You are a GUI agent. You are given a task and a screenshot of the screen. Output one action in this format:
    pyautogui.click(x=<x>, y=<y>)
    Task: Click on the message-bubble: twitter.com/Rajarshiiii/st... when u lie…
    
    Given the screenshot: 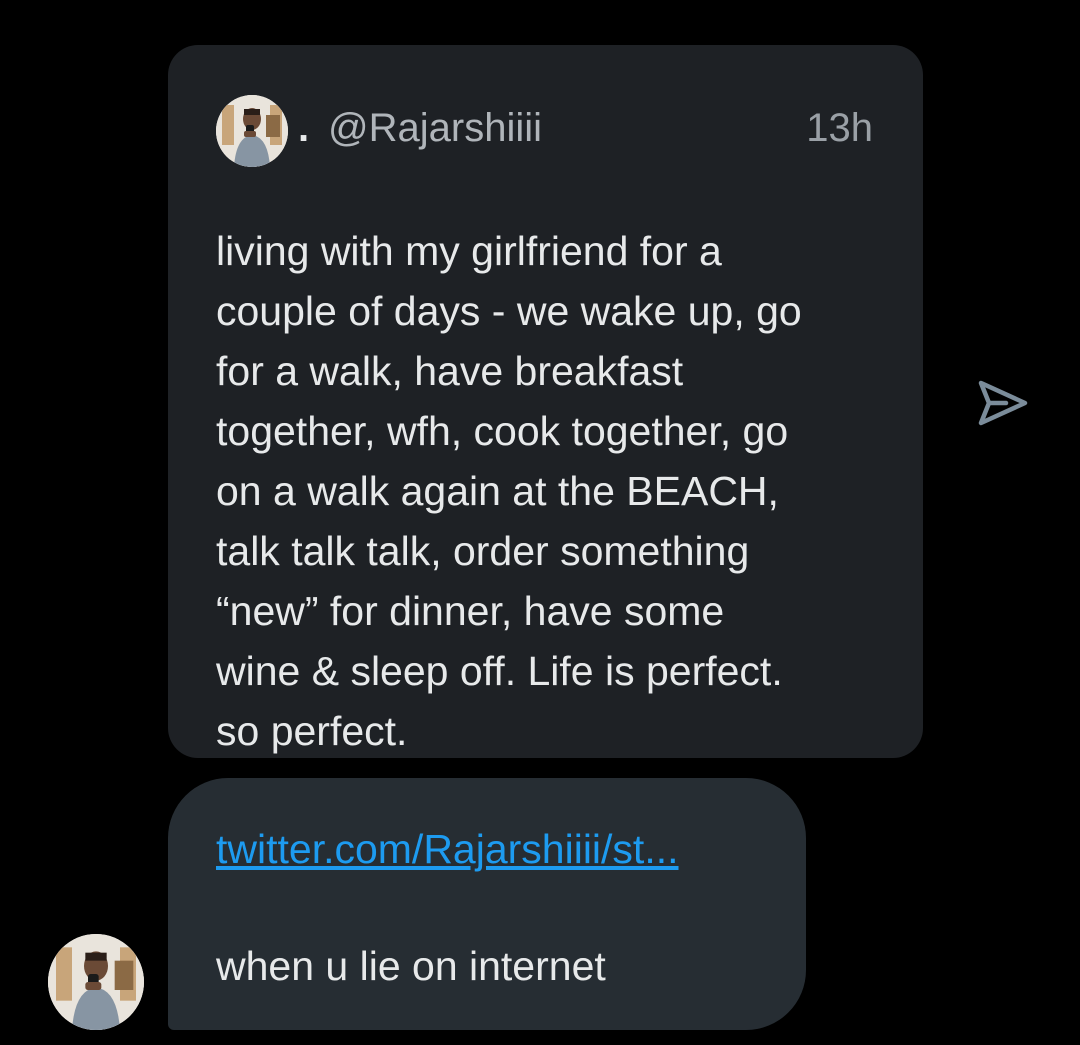 What is the action you would take?
    pyautogui.click(x=487, y=904)
    